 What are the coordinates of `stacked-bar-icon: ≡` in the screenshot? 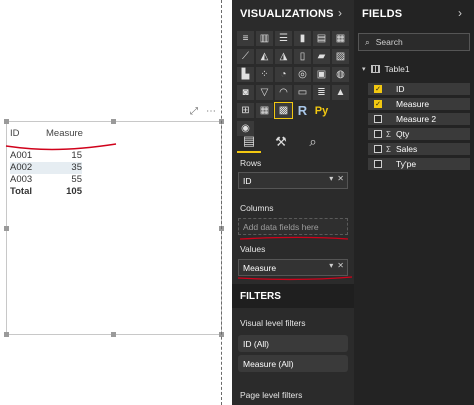 It's located at (245, 38).